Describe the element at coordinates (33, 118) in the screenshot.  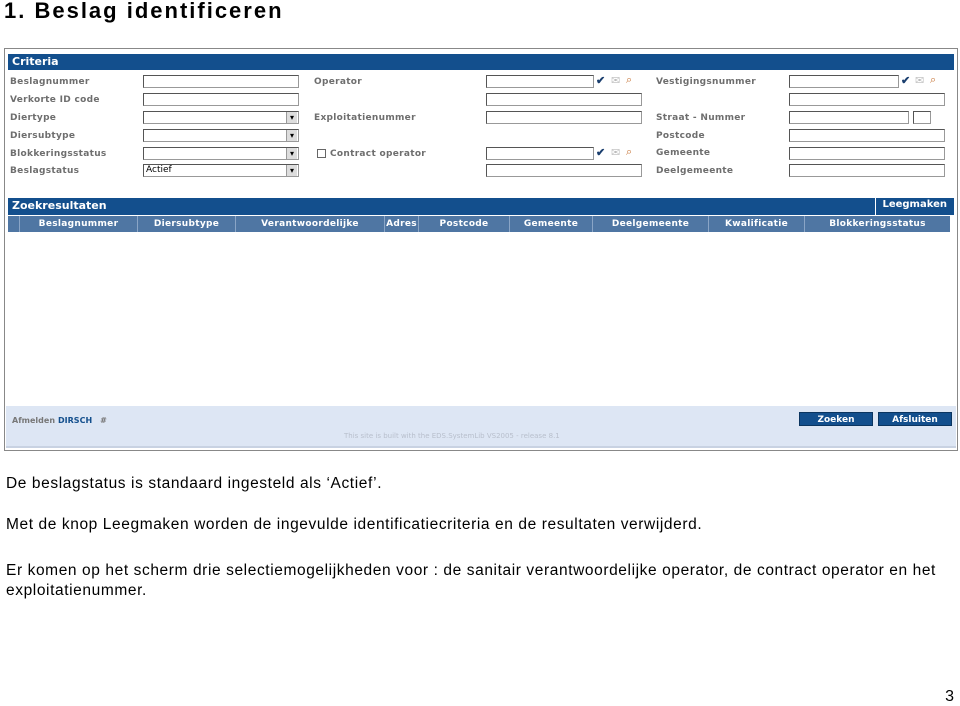
I see `diertype-label: Diertype` at that location.